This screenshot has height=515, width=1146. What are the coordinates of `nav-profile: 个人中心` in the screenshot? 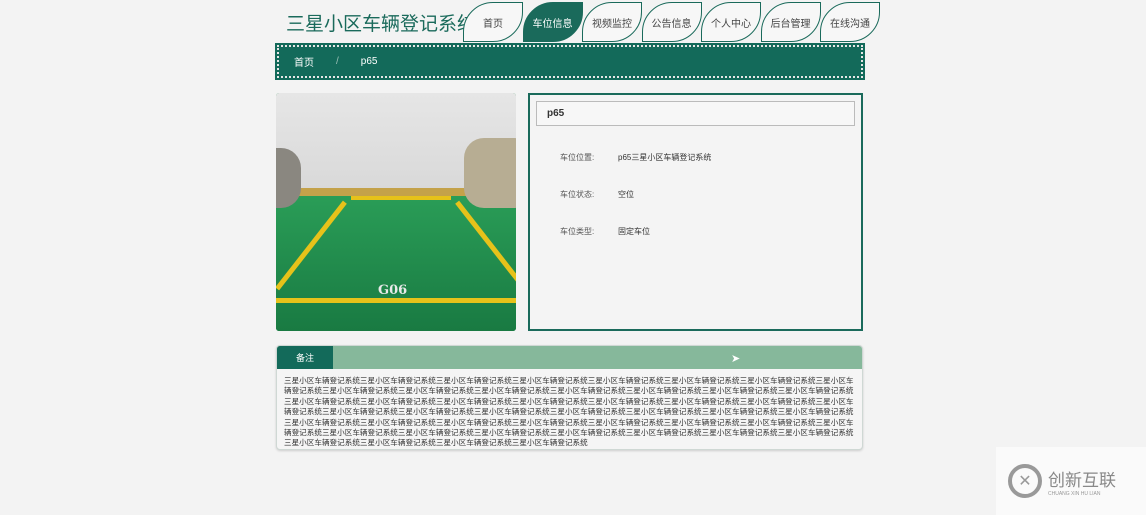 It's located at (731, 22).